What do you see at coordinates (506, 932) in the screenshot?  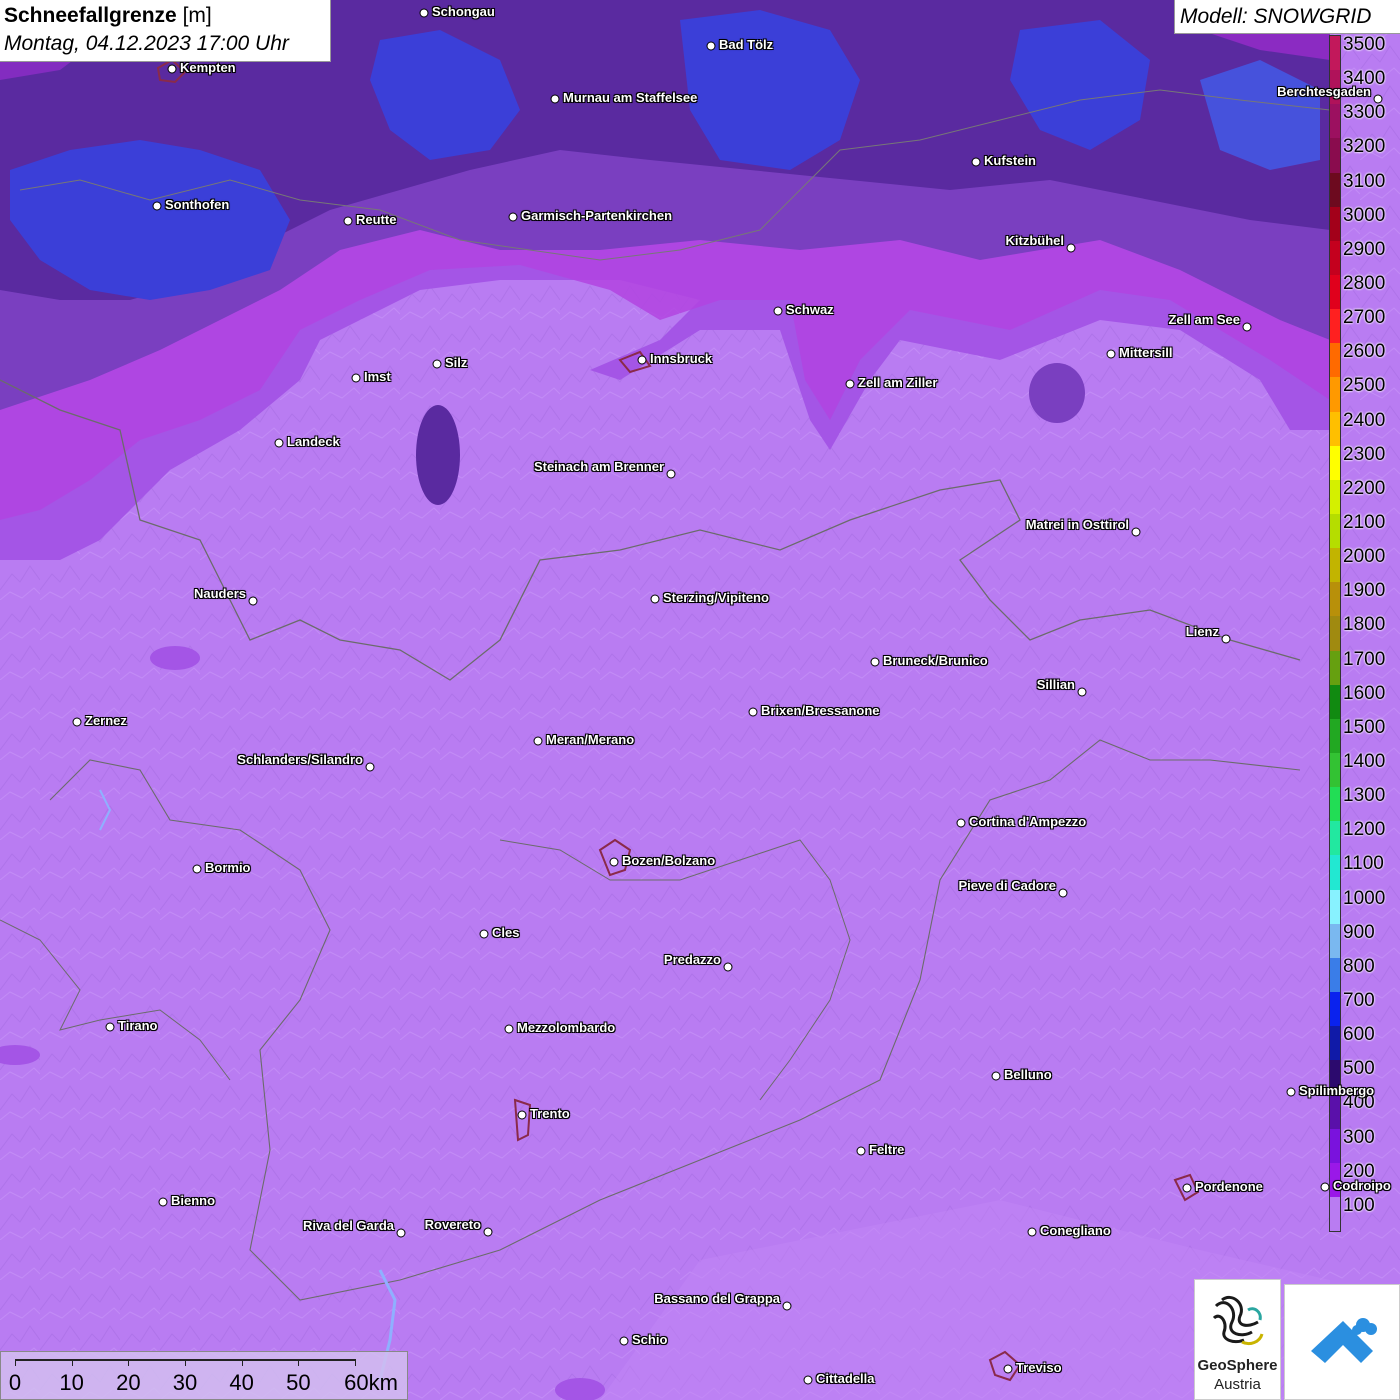 I see `city-label: Cles` at bounding box center [506, 932].